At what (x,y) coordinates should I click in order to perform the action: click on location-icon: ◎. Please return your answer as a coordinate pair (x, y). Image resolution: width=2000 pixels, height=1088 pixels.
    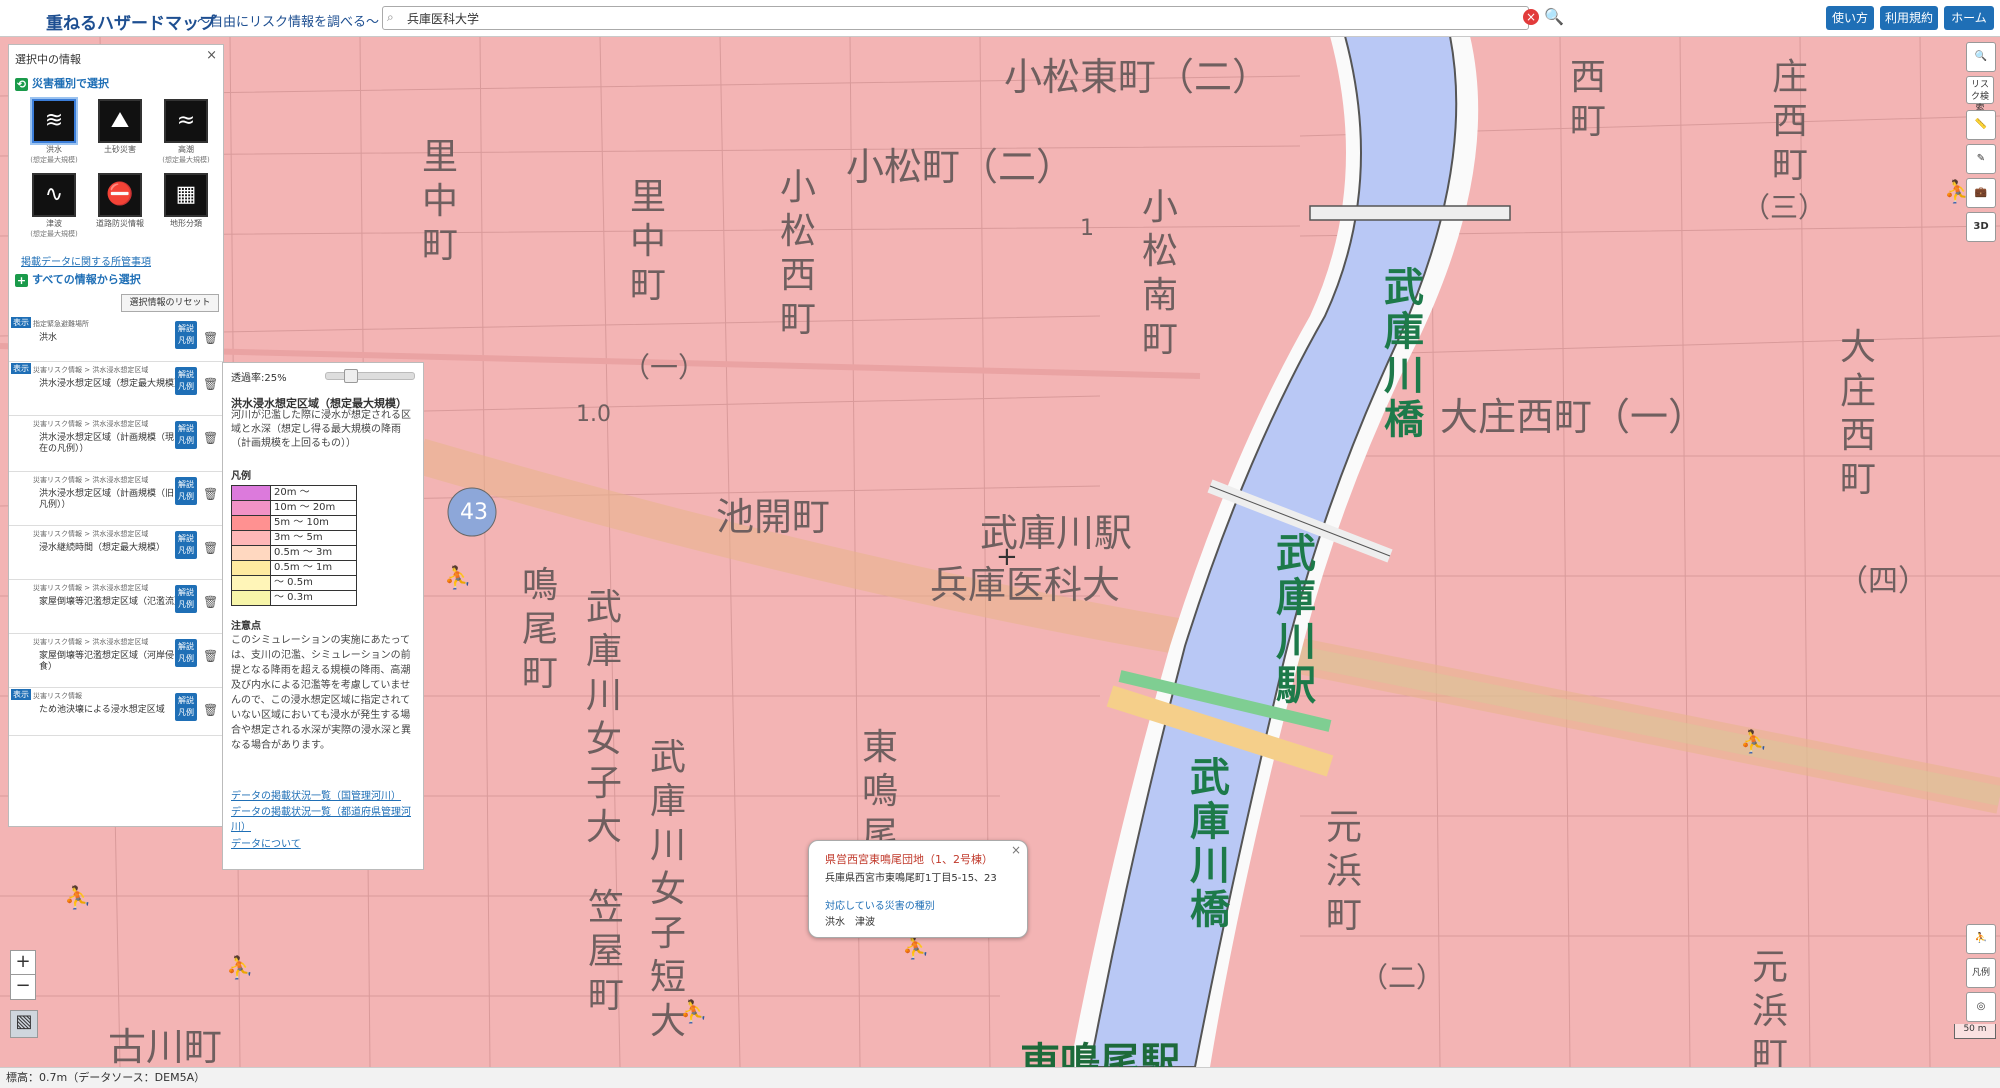
    Looking at the image, I should click on (1981, 1007).